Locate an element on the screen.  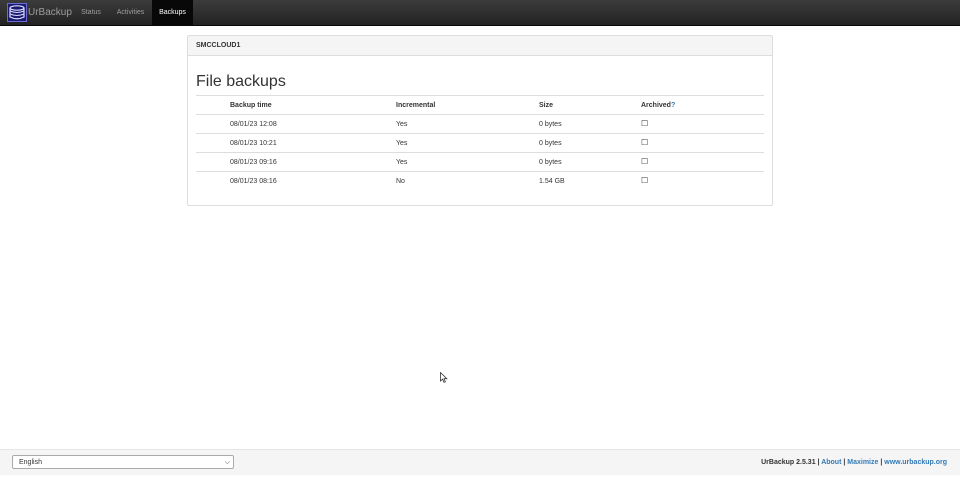
mouse-cursor-icon is located at coordinates (444, 377).